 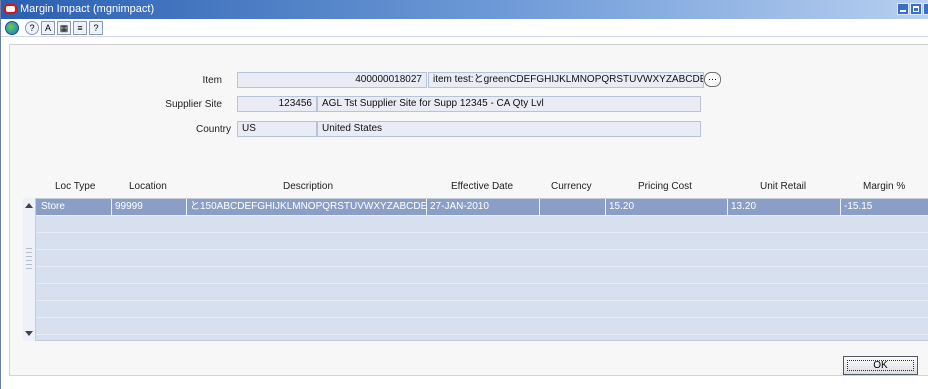 What do you see at coordinates (712, 79) in the screenshot?
I see `item-lookup-icon: ⋯` at bounding box center [712, 79].